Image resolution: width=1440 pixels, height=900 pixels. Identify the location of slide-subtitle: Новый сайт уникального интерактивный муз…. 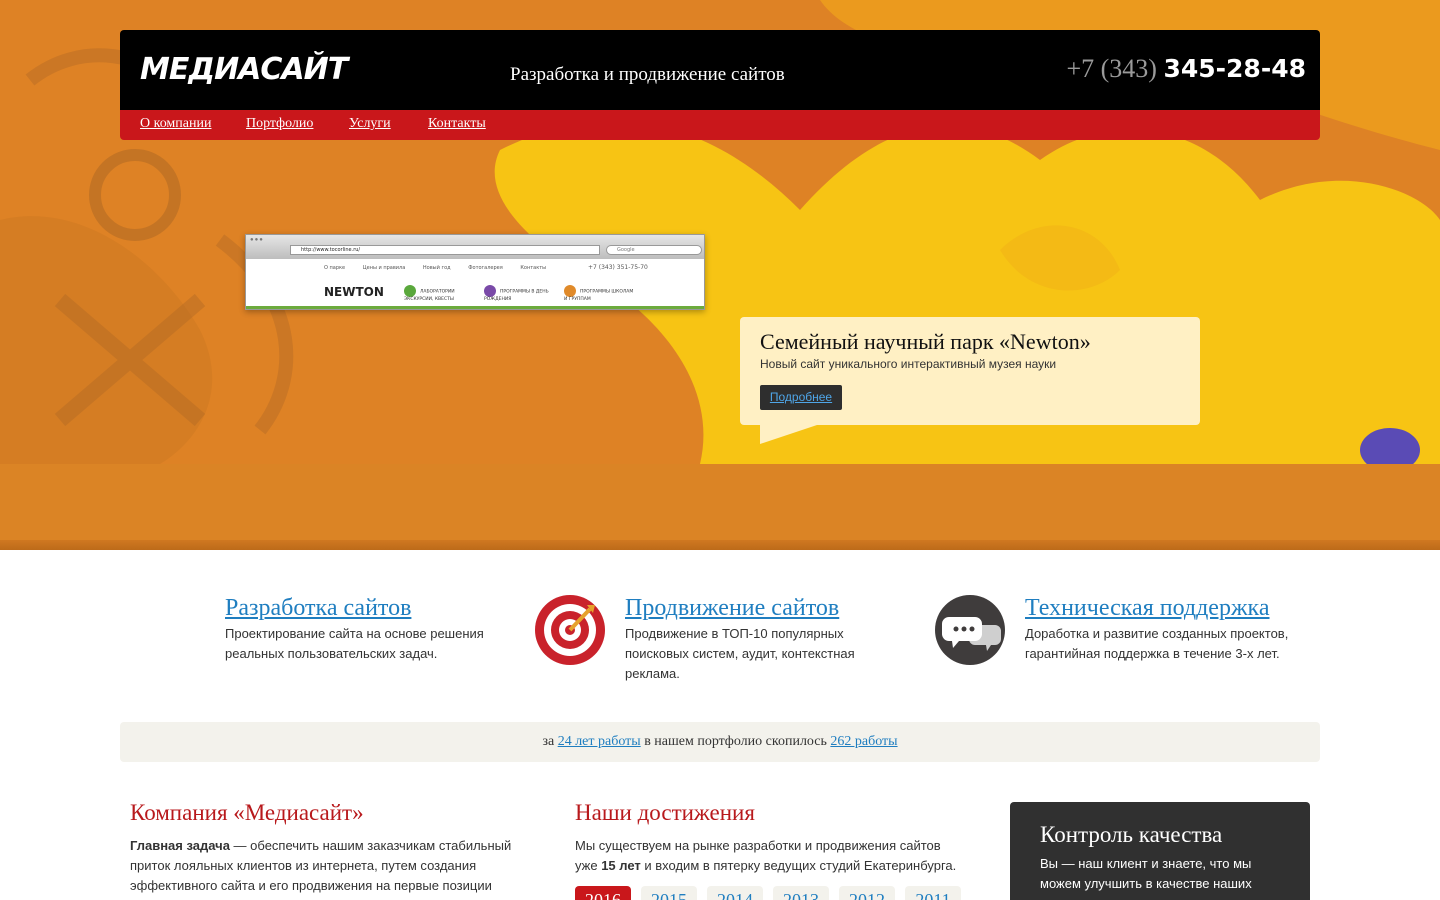
(908, 364).